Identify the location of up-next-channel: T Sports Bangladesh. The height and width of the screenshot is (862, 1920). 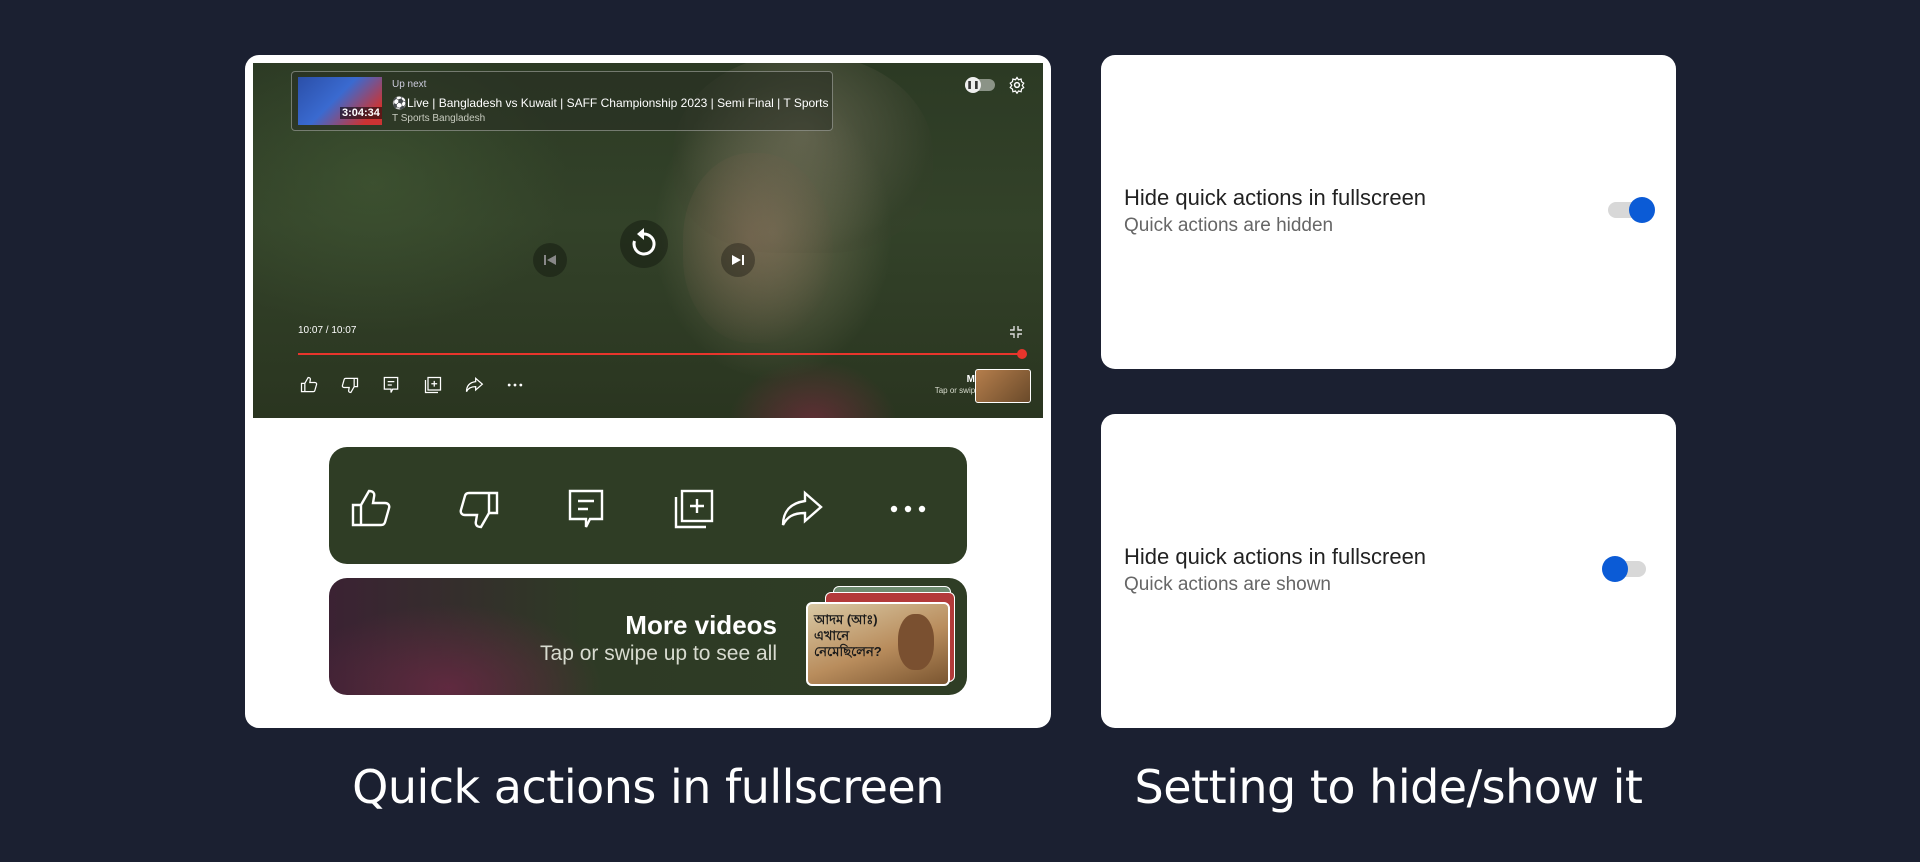
(439, 118).